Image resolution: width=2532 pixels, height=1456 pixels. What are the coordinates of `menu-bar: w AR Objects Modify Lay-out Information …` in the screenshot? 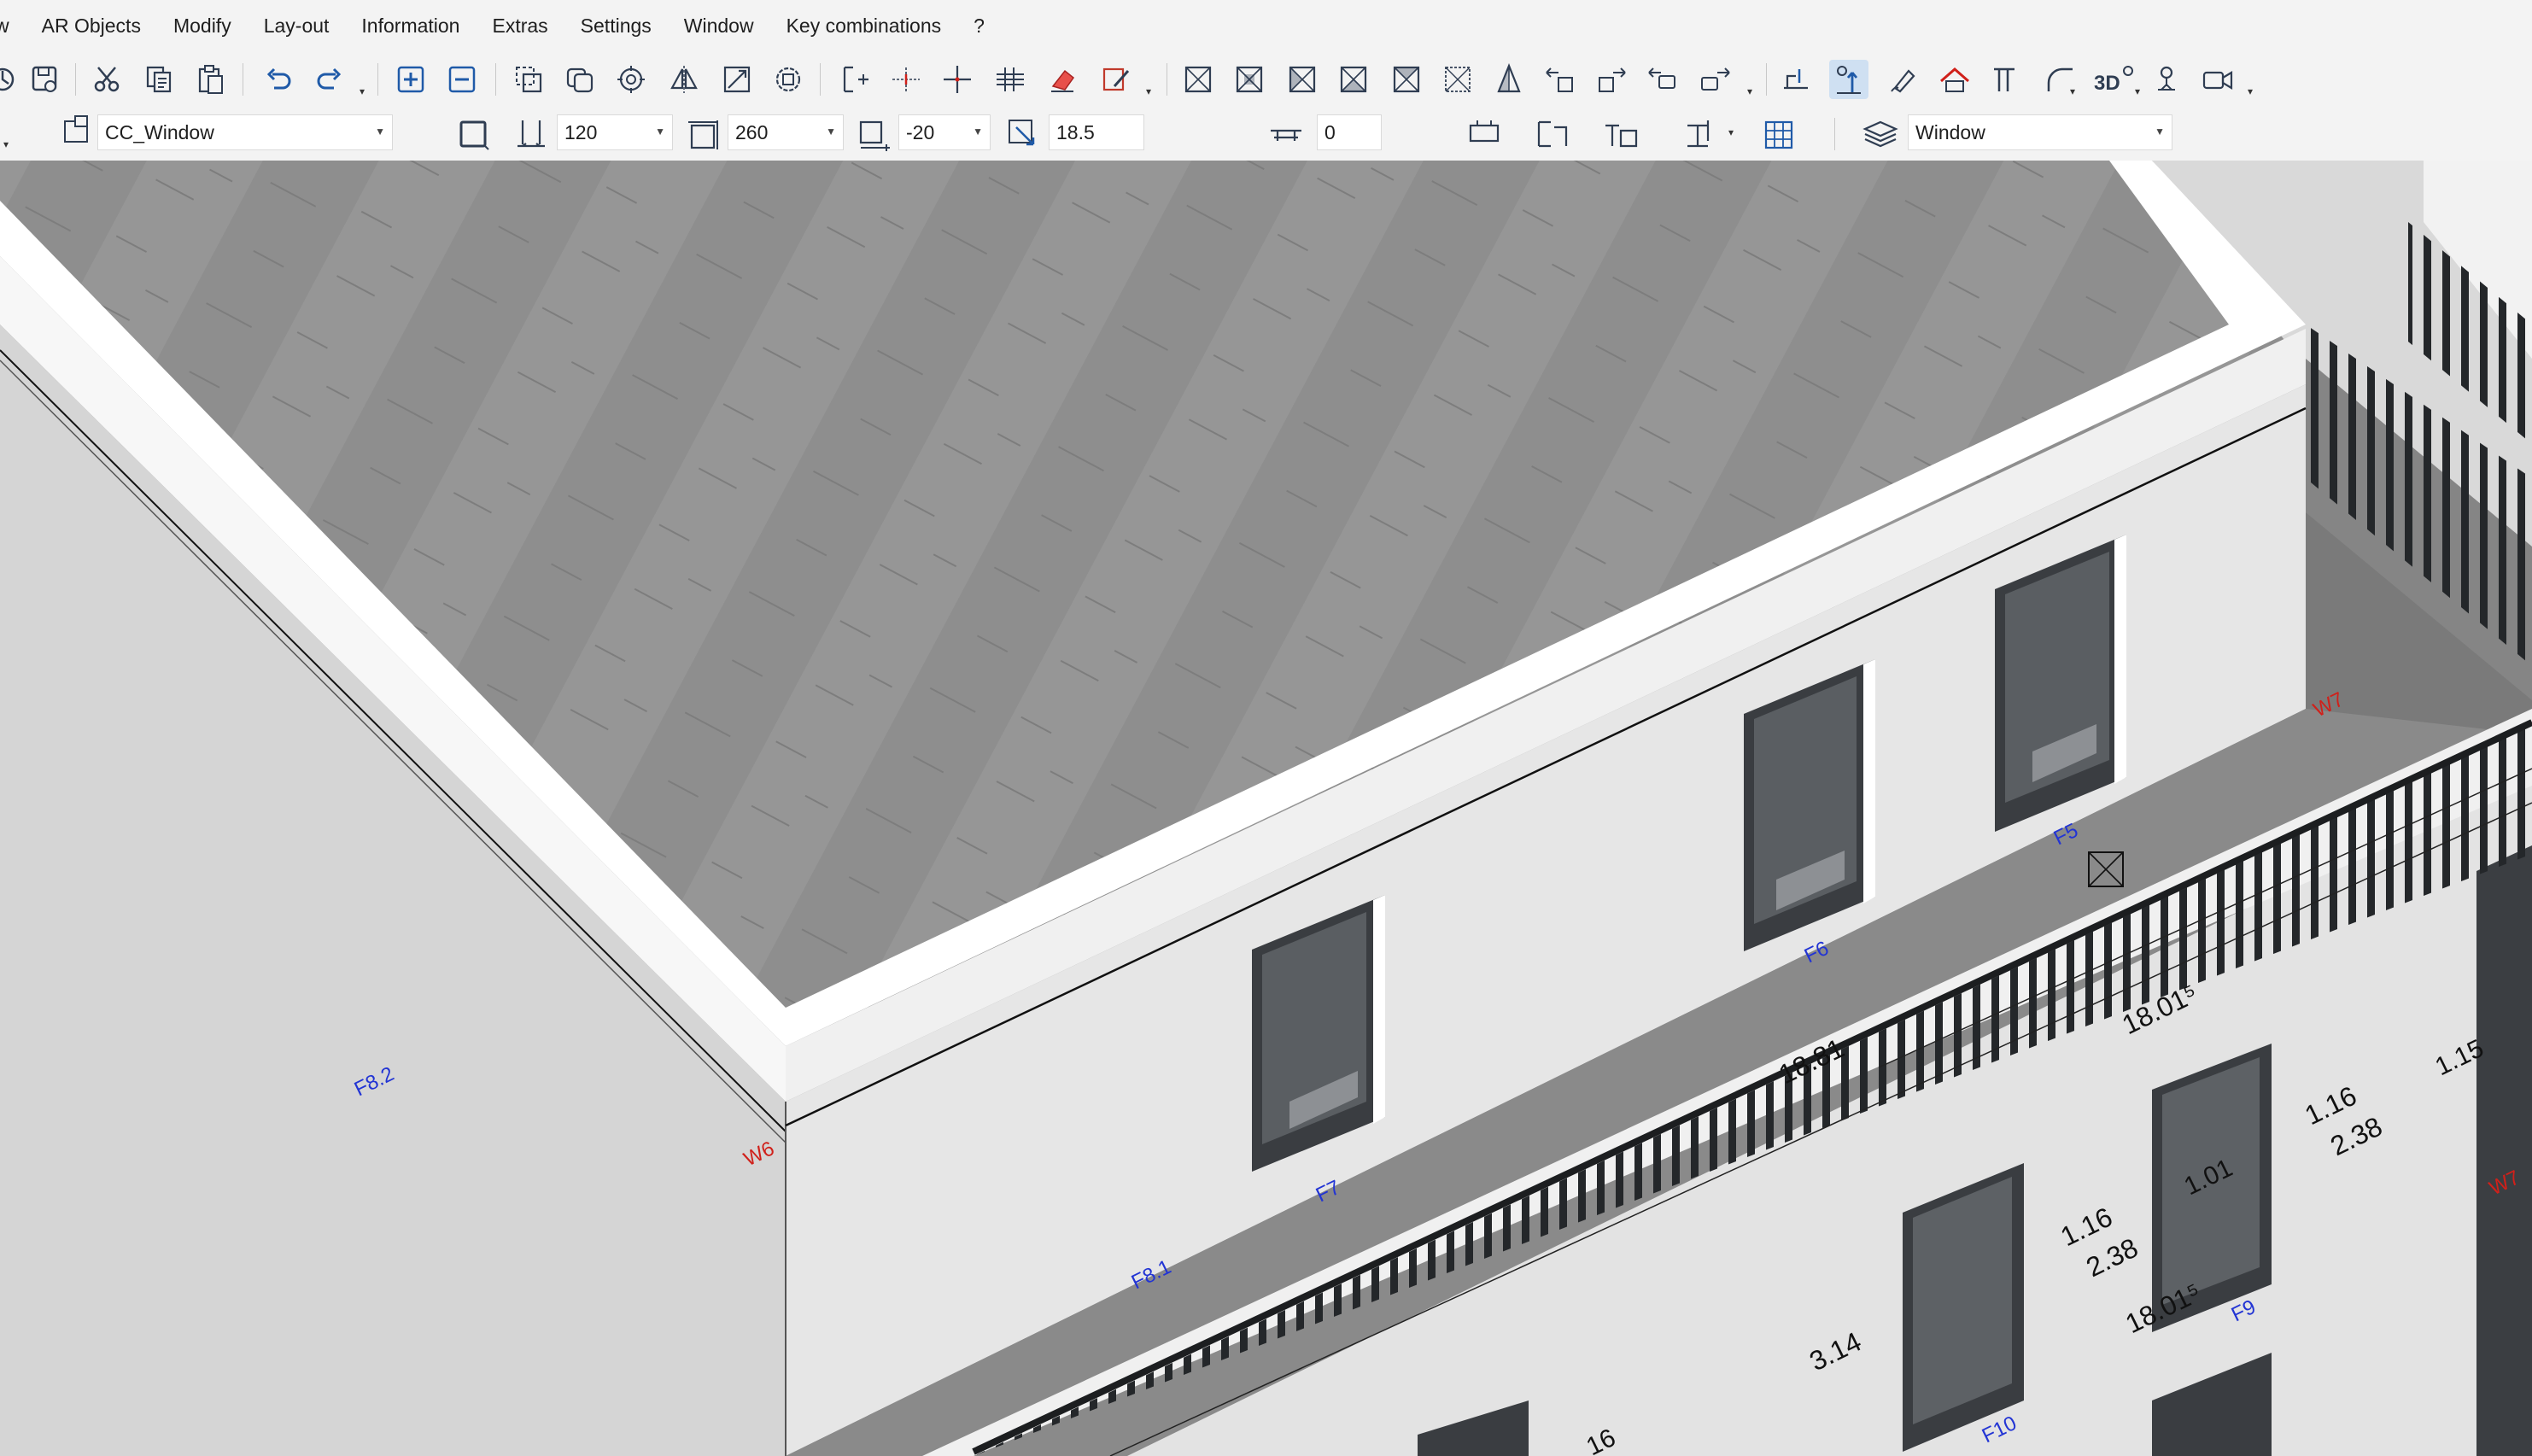 It's located at (1266, 26).